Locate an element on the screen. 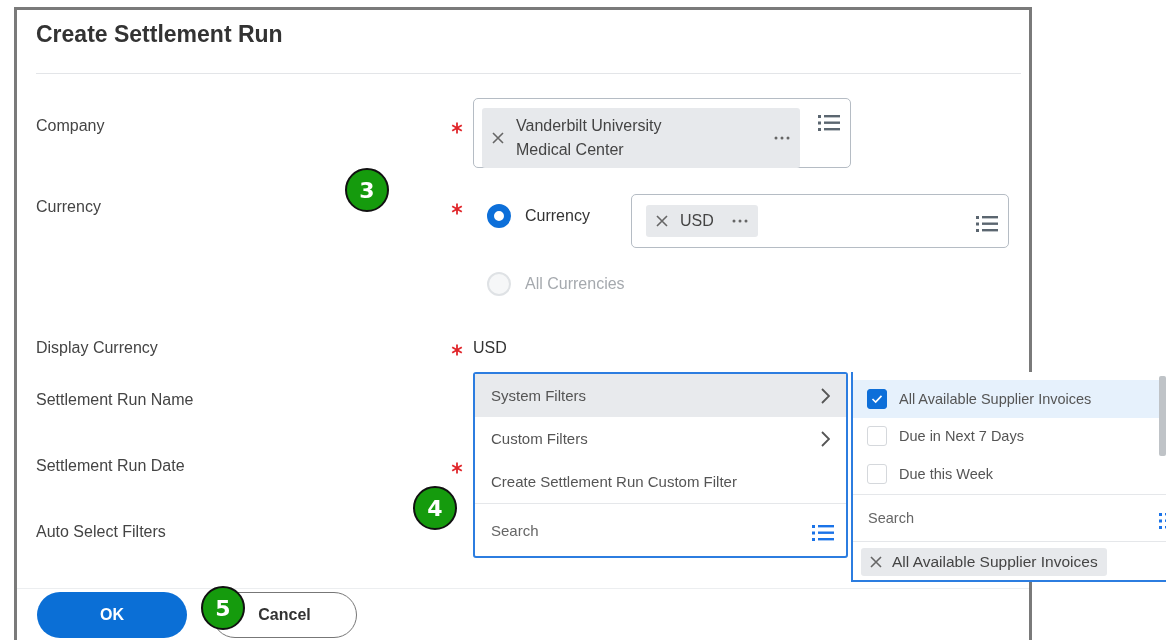  step-number-tooltip: 5 is located at coordinates (223, 608).